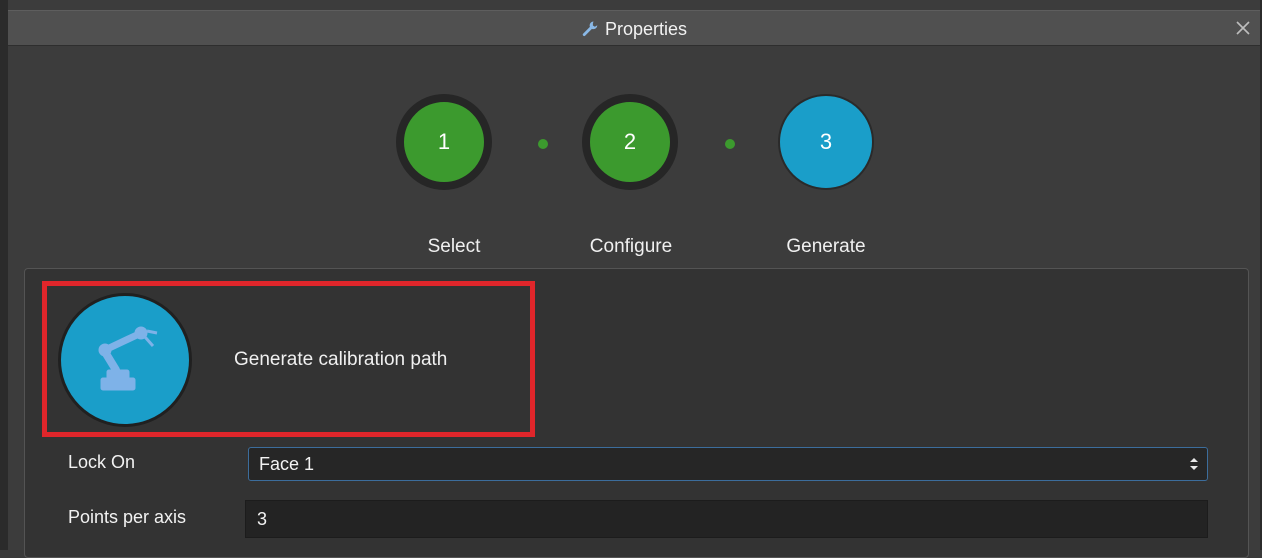 This screenshot has height=558, width=1262. I want to click on step-2-circle: 2, so click(630, 142).